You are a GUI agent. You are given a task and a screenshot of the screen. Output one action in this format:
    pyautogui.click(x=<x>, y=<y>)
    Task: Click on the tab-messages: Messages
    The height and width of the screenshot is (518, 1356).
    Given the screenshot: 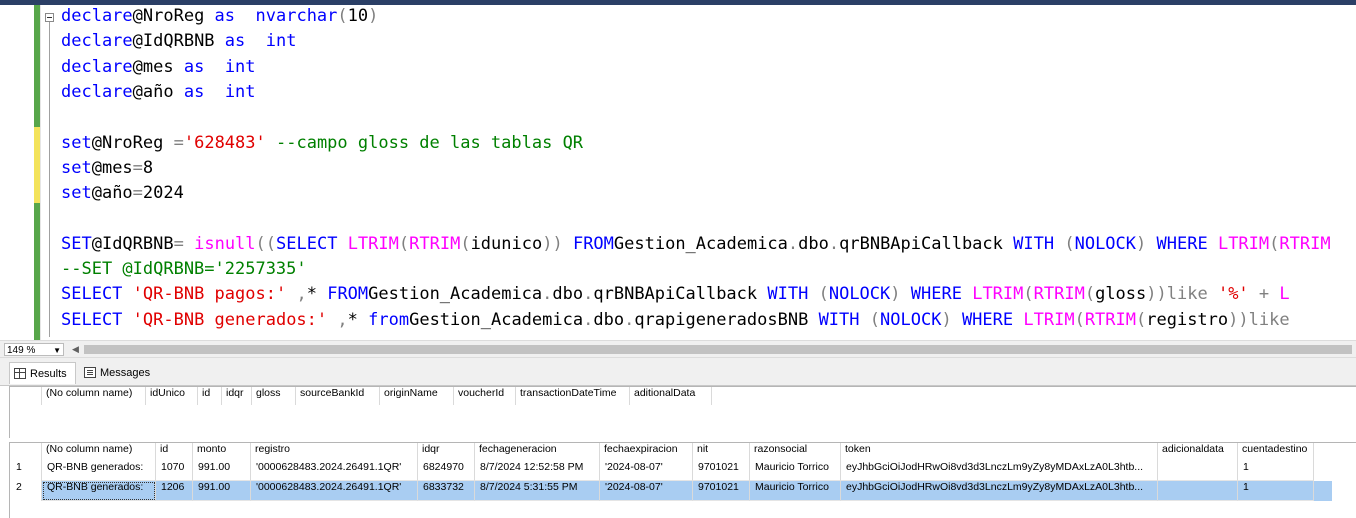 What is the action you would take?
    pyautogui.click(x=118, y=373)
    